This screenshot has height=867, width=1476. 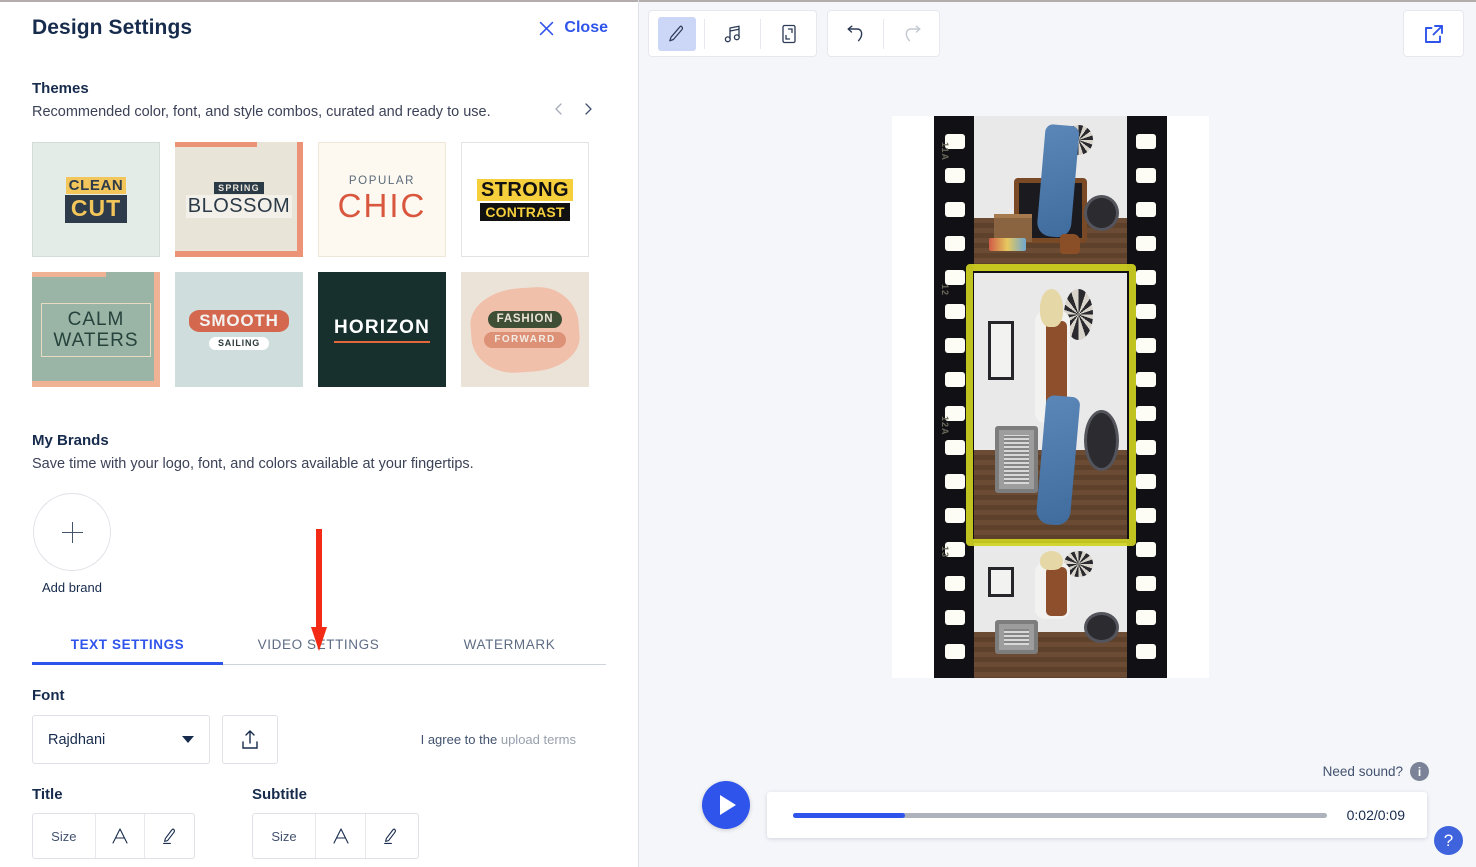 What do you see at coordinates (121, 739) in the screenshot?
I see `font-select: Rajdhani` at bounding box center [121, 739].